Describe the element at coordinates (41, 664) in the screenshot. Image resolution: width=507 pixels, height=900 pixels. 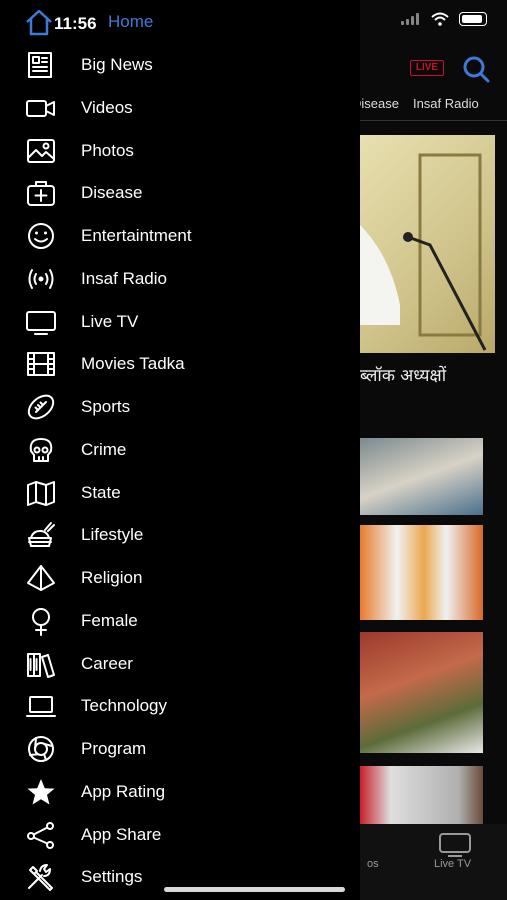
I see `books-icon` at that location.